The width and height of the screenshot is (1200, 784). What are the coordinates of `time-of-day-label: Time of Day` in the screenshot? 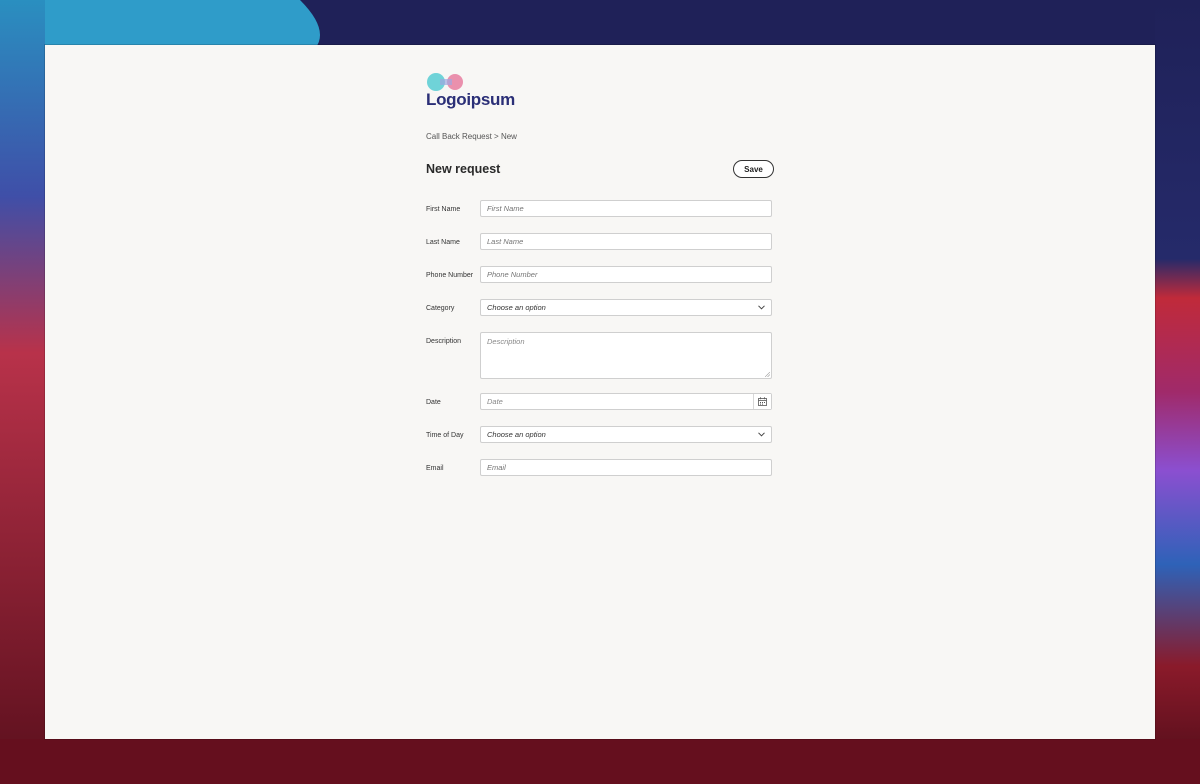 It's located at (445, 435).